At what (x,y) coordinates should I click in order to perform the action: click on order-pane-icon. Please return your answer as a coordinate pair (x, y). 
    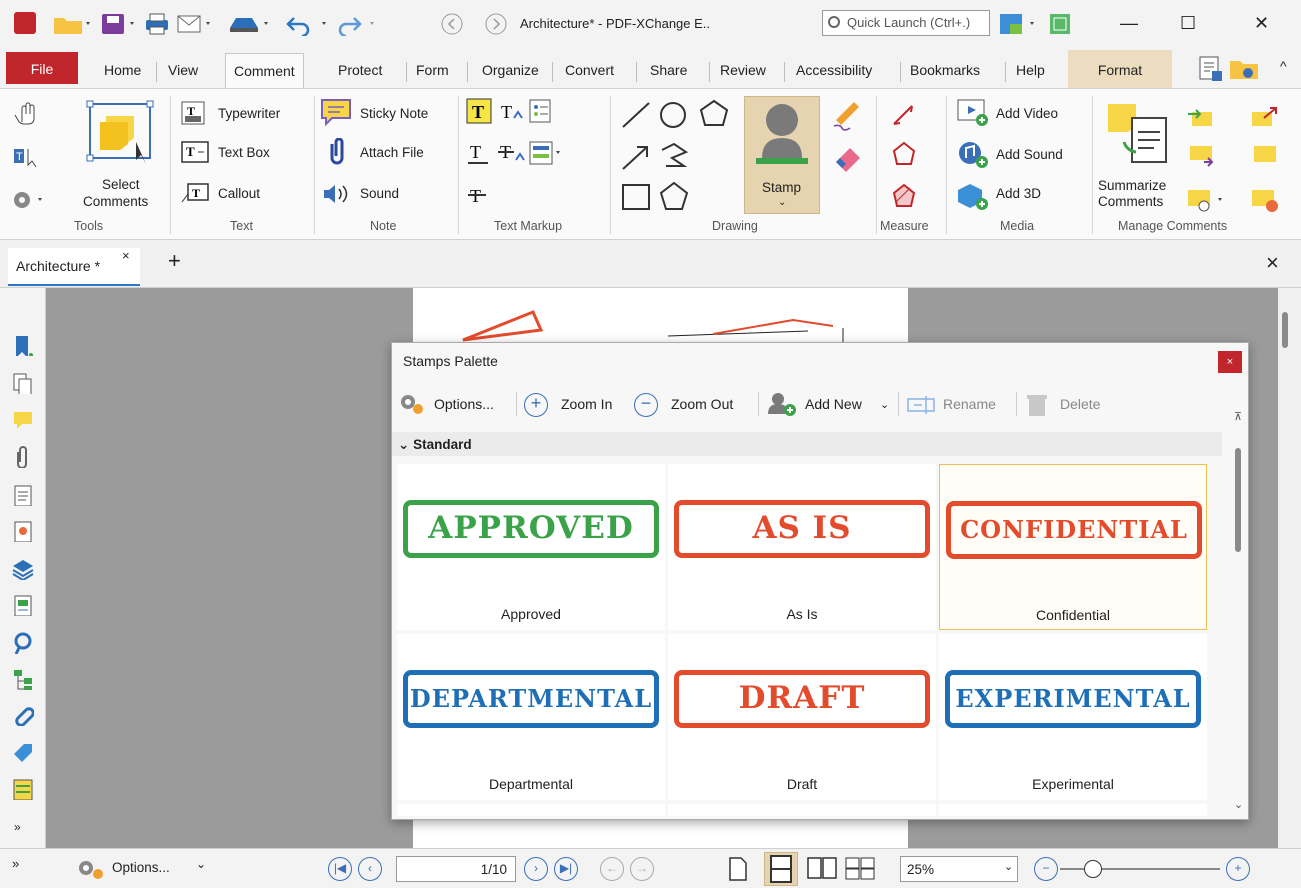
    Looking at the image, I should click on (23, 789).